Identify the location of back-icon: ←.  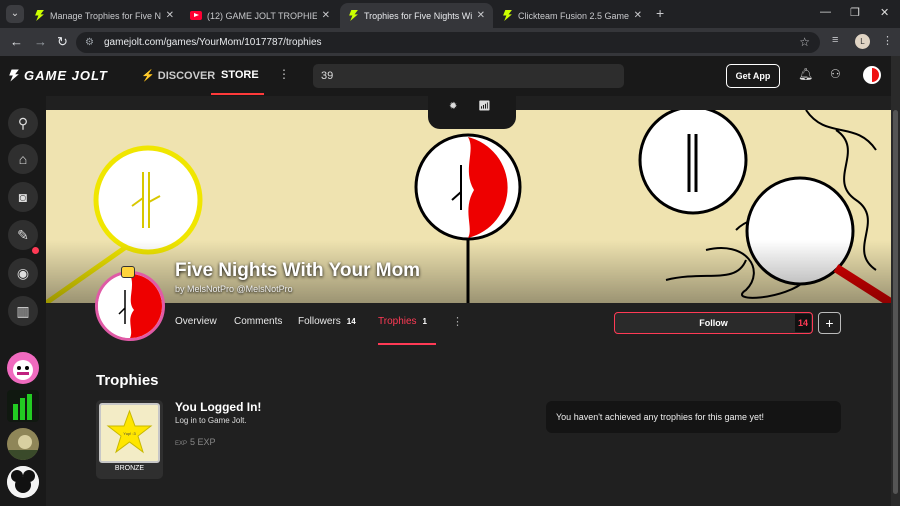
(16, 41).